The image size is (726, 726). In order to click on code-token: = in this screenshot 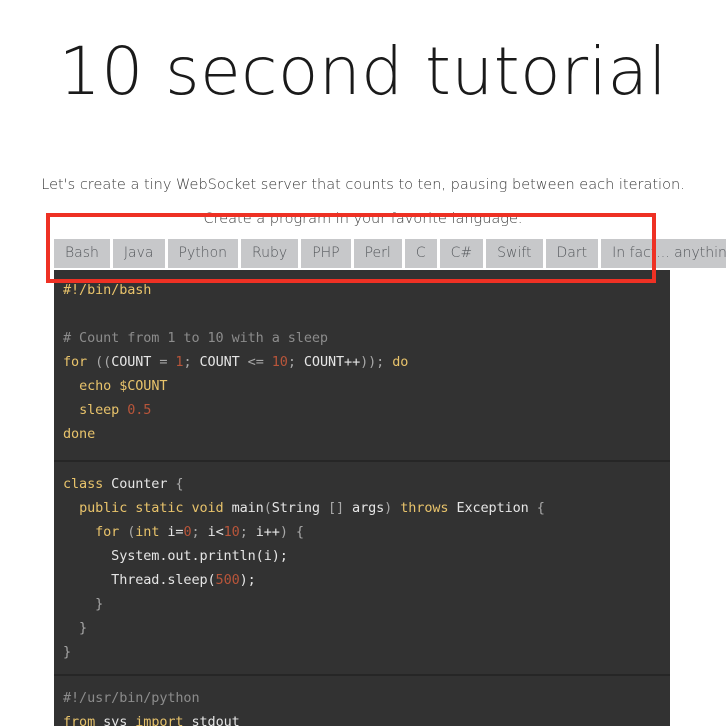, I will do `click(163, 362)`.